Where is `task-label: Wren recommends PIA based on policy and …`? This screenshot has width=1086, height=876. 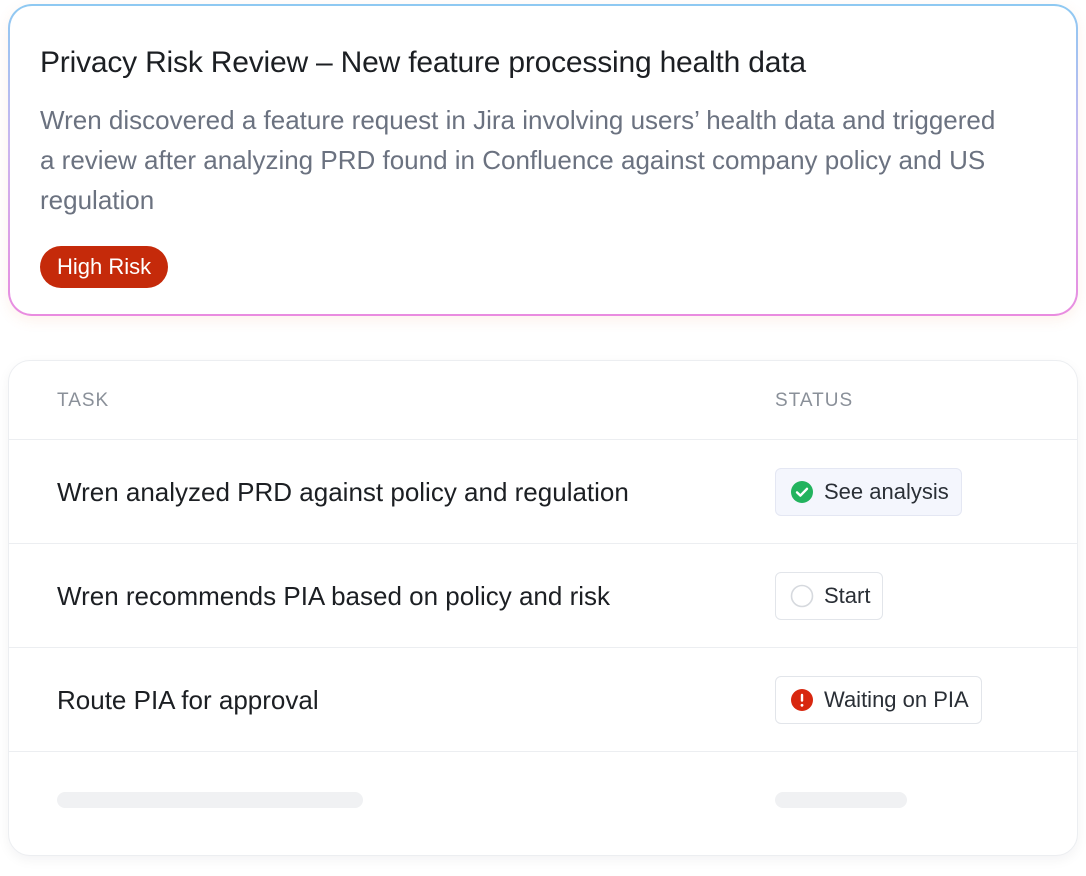
task-label: Wren recommends PIA based on policy and … is located at coordinates (334, 596).